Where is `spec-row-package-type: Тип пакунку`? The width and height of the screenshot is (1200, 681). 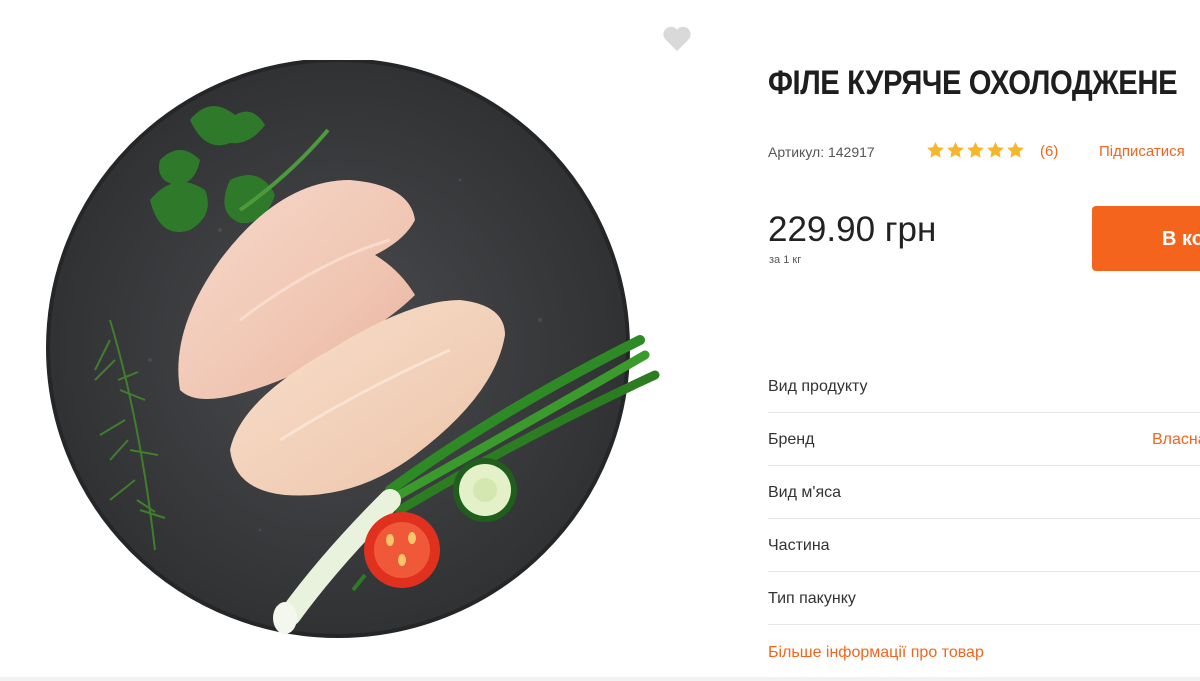
spec-row-package-type: Тип пакунку is located at coordinates (984, 598).